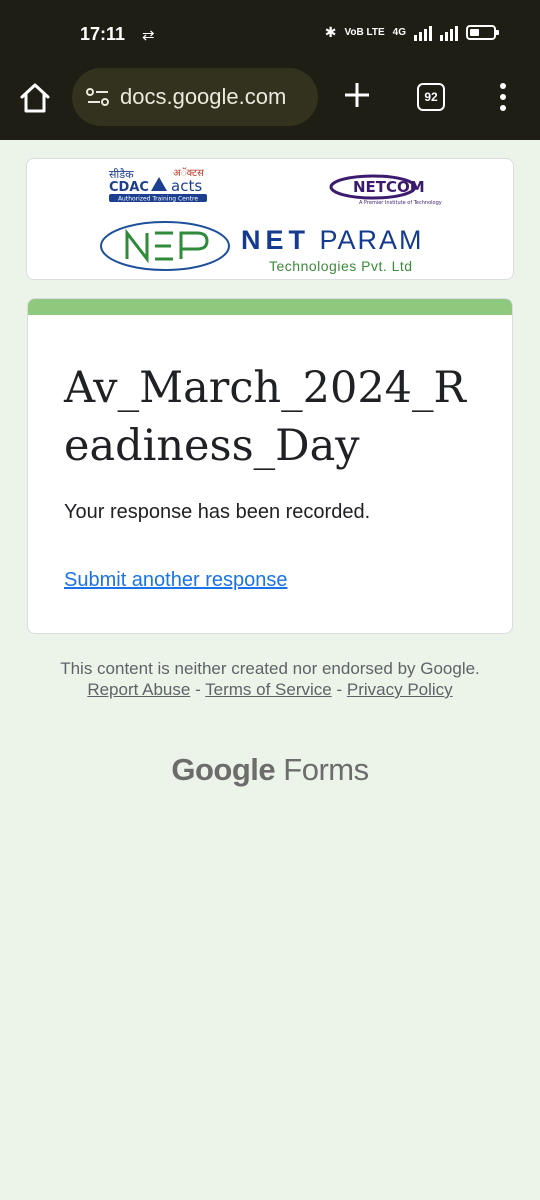  I want to click on netparam-wordmark: NET PARAM, so click(332, 240).